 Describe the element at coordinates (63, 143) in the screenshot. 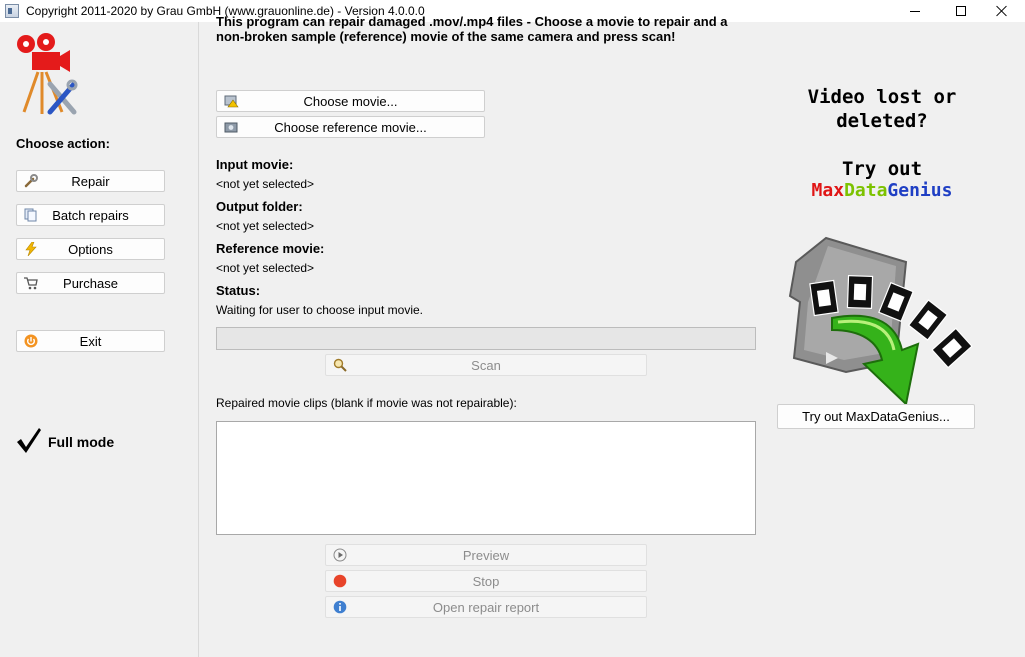

I see `choose-action-heading: Choose action:` at that location.